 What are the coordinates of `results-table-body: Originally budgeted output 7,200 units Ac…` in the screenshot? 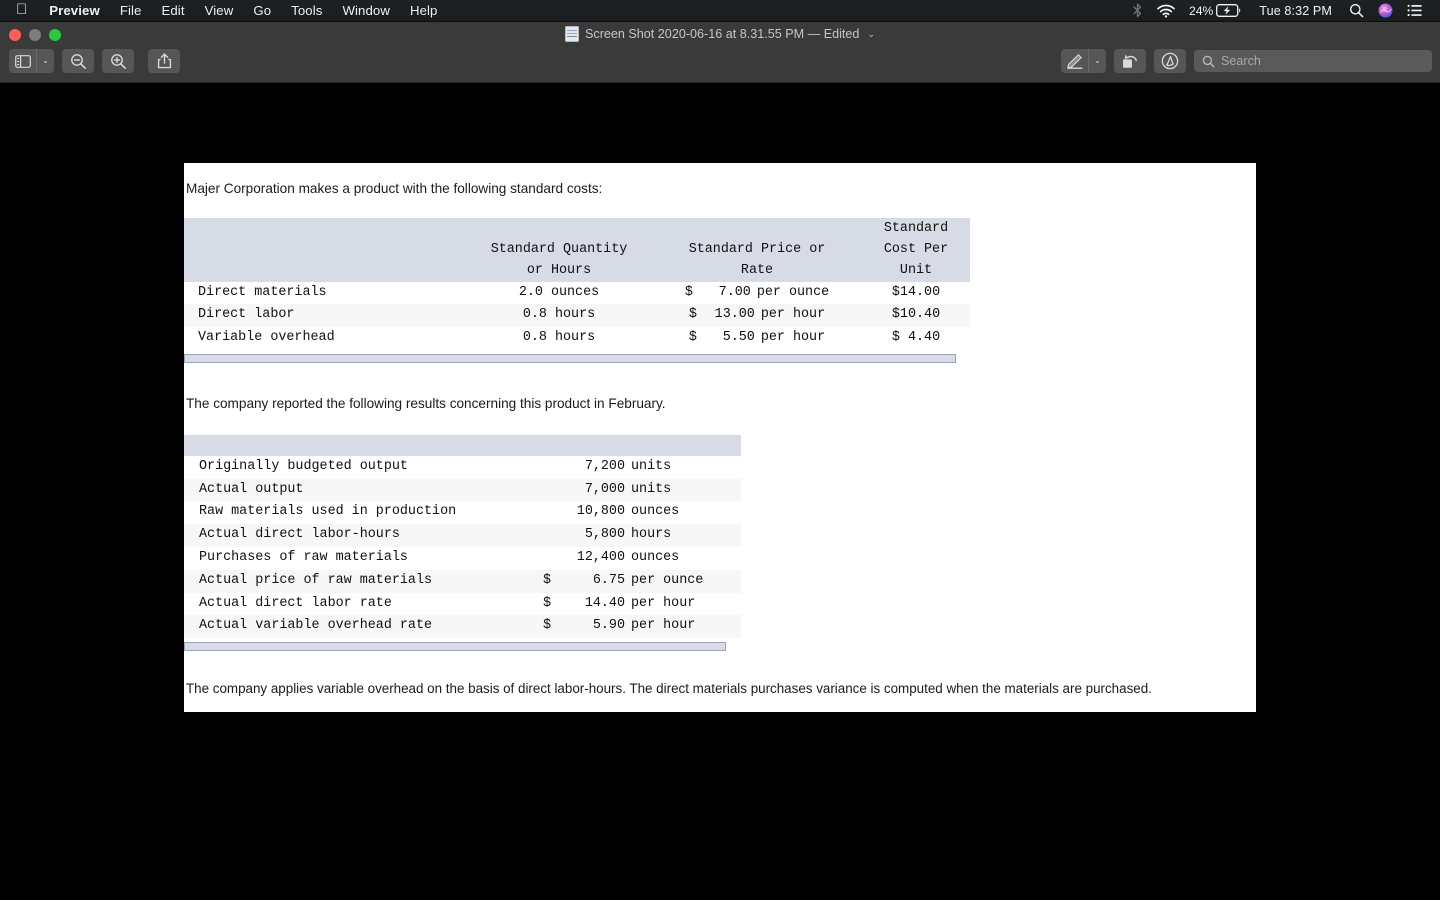 It's located at (462, 547).